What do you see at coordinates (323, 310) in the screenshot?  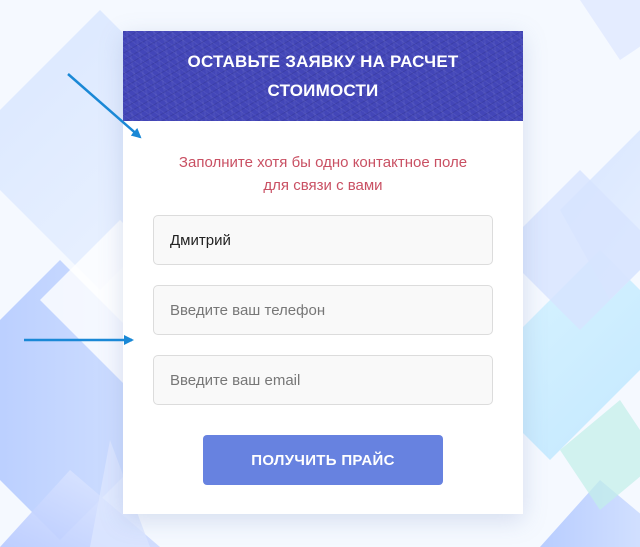 I see `phone-field` at bounding box center [323, 310].